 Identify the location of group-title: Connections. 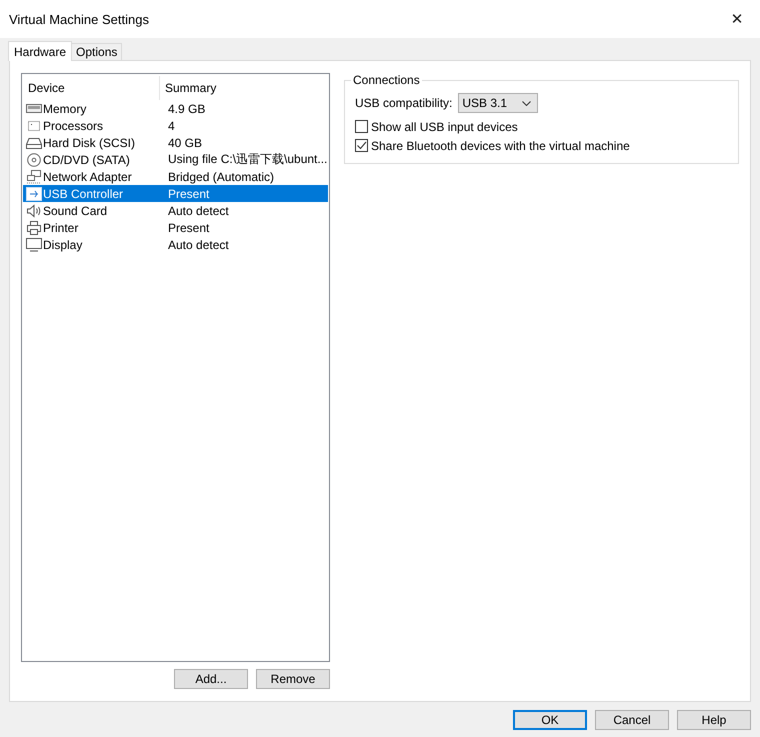
(386, 80).